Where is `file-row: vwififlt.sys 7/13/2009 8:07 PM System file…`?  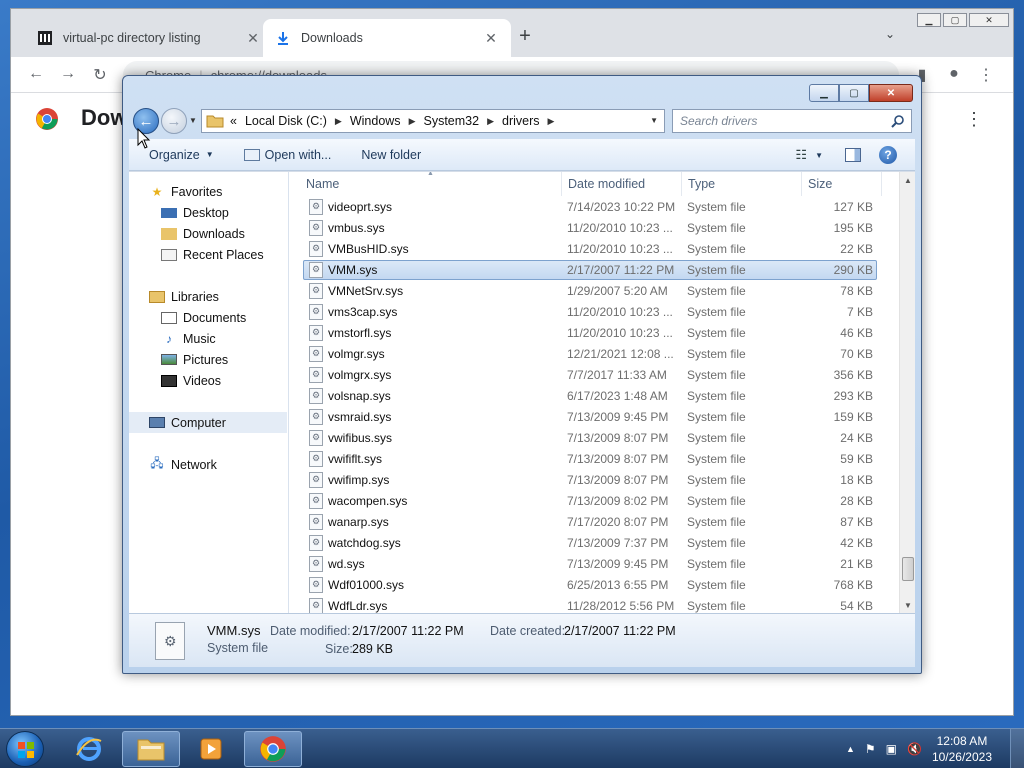 file-row: vwififlt.sys 7/13/2009 8:07 PM System file… is located at coordinates (594, 458).